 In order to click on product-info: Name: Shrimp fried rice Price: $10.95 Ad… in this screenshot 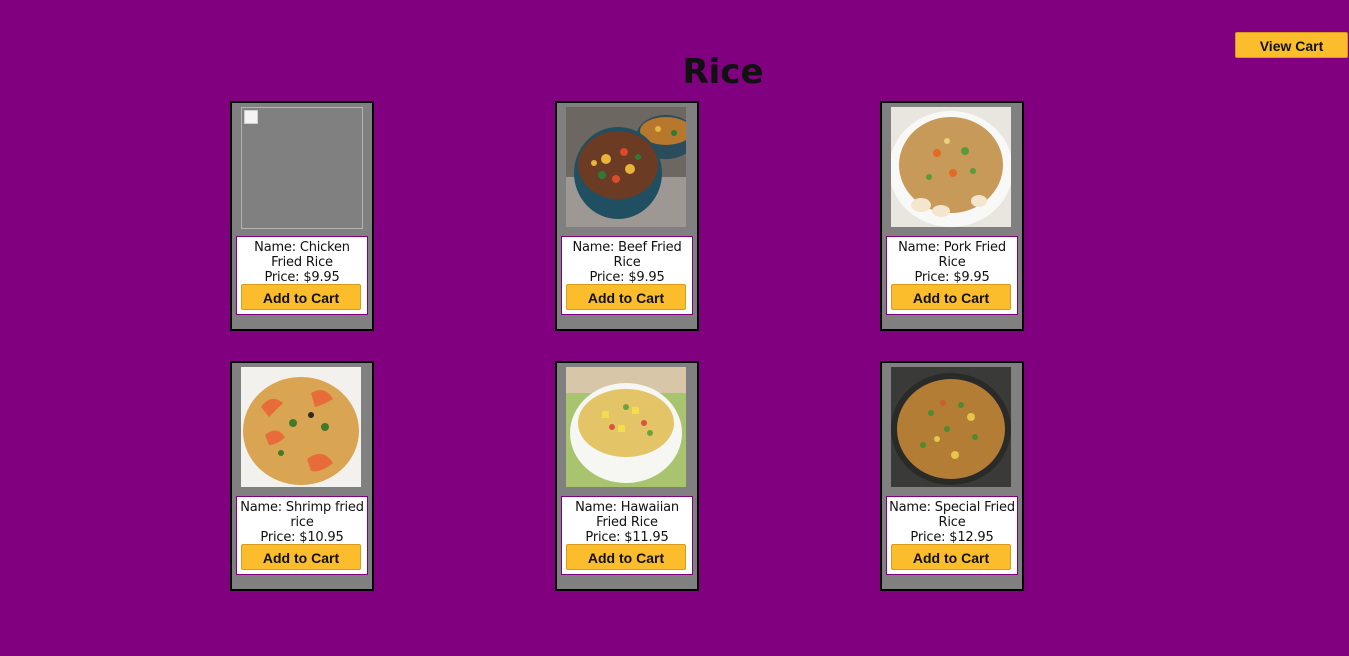, I will do `click(302, 535)`.